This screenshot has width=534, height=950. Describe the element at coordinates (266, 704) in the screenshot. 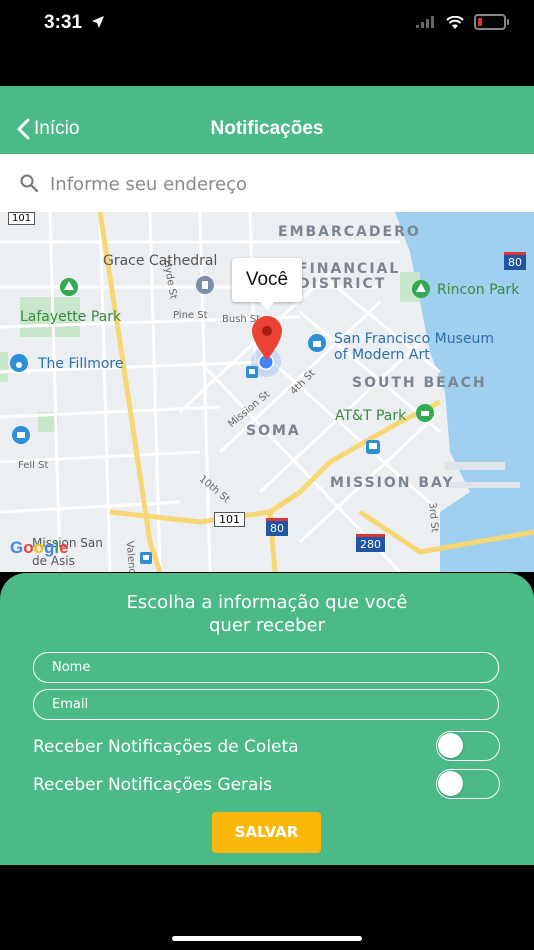

I see `email-field` at that location.